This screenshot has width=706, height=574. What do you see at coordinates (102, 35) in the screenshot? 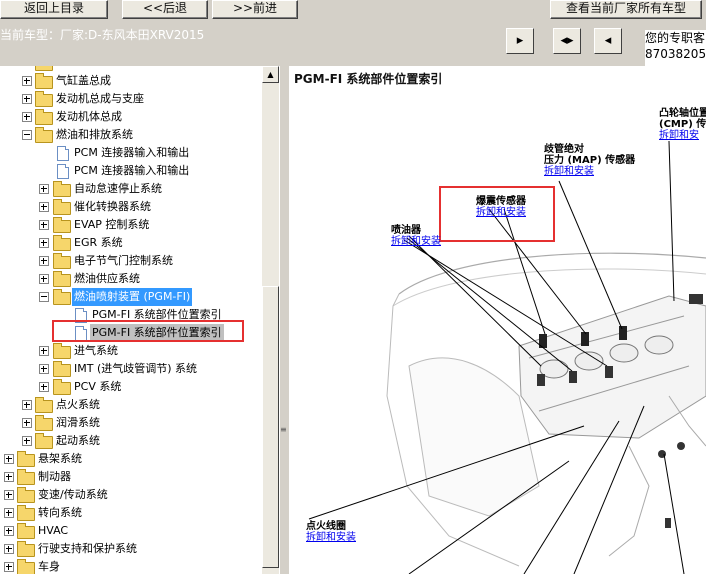
I see `current-car-model: 当前车型：厂家:D-东风本田XRV2015` at bounding box center [102, 35].